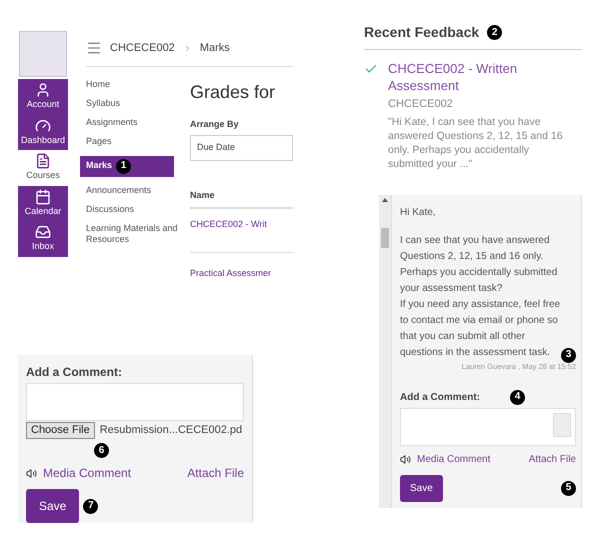 The image size is (600, 548). What do you see at coordinates (43, 161) in the screenshot?
I see `document-icon` at bounding box center [43, 161].